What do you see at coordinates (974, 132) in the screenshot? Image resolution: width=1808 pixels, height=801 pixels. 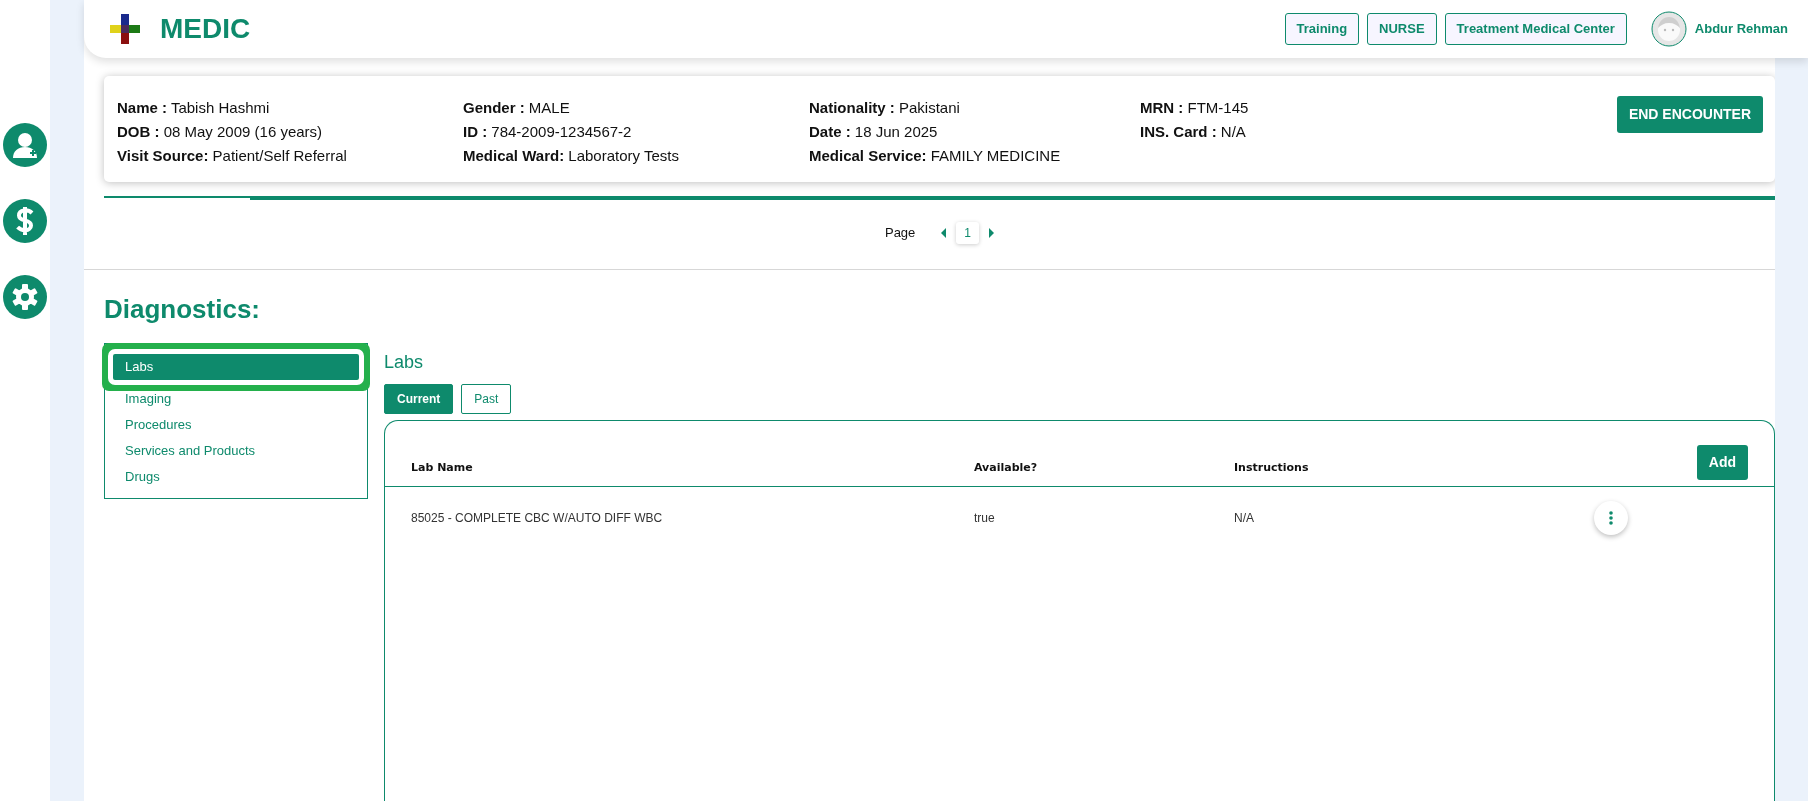 I see `patient-field: Date : 18 Jun 2025` at bounding box center [974, 132].